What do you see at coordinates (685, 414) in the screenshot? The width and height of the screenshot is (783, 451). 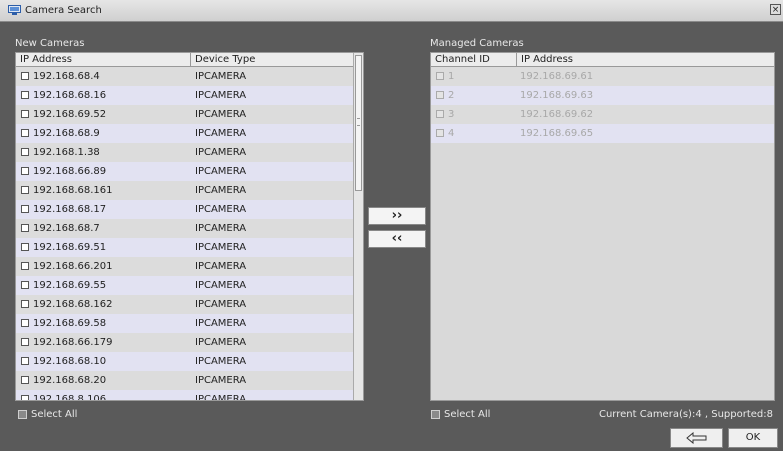 I see `camera-count-status: Current Camera(s):4 , Supported:8` at bounding box center [685, 414].